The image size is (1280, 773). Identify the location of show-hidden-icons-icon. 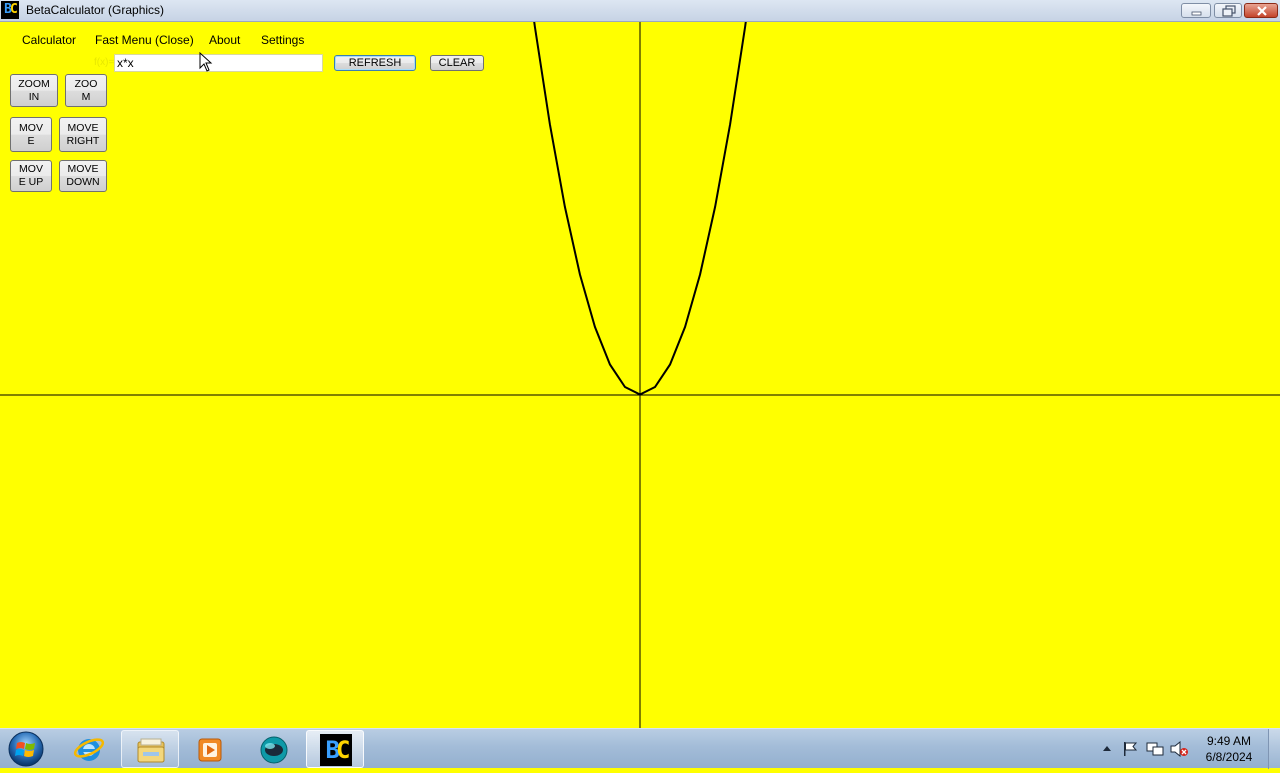
(1107, 748).